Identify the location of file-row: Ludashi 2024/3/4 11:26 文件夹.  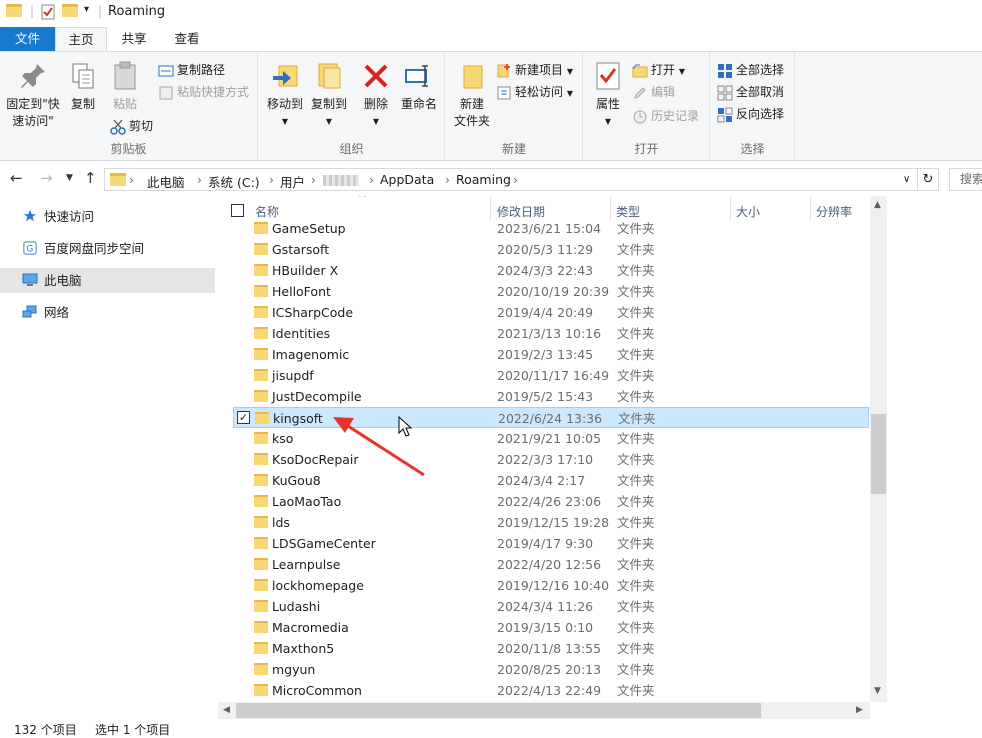
(551, 606).